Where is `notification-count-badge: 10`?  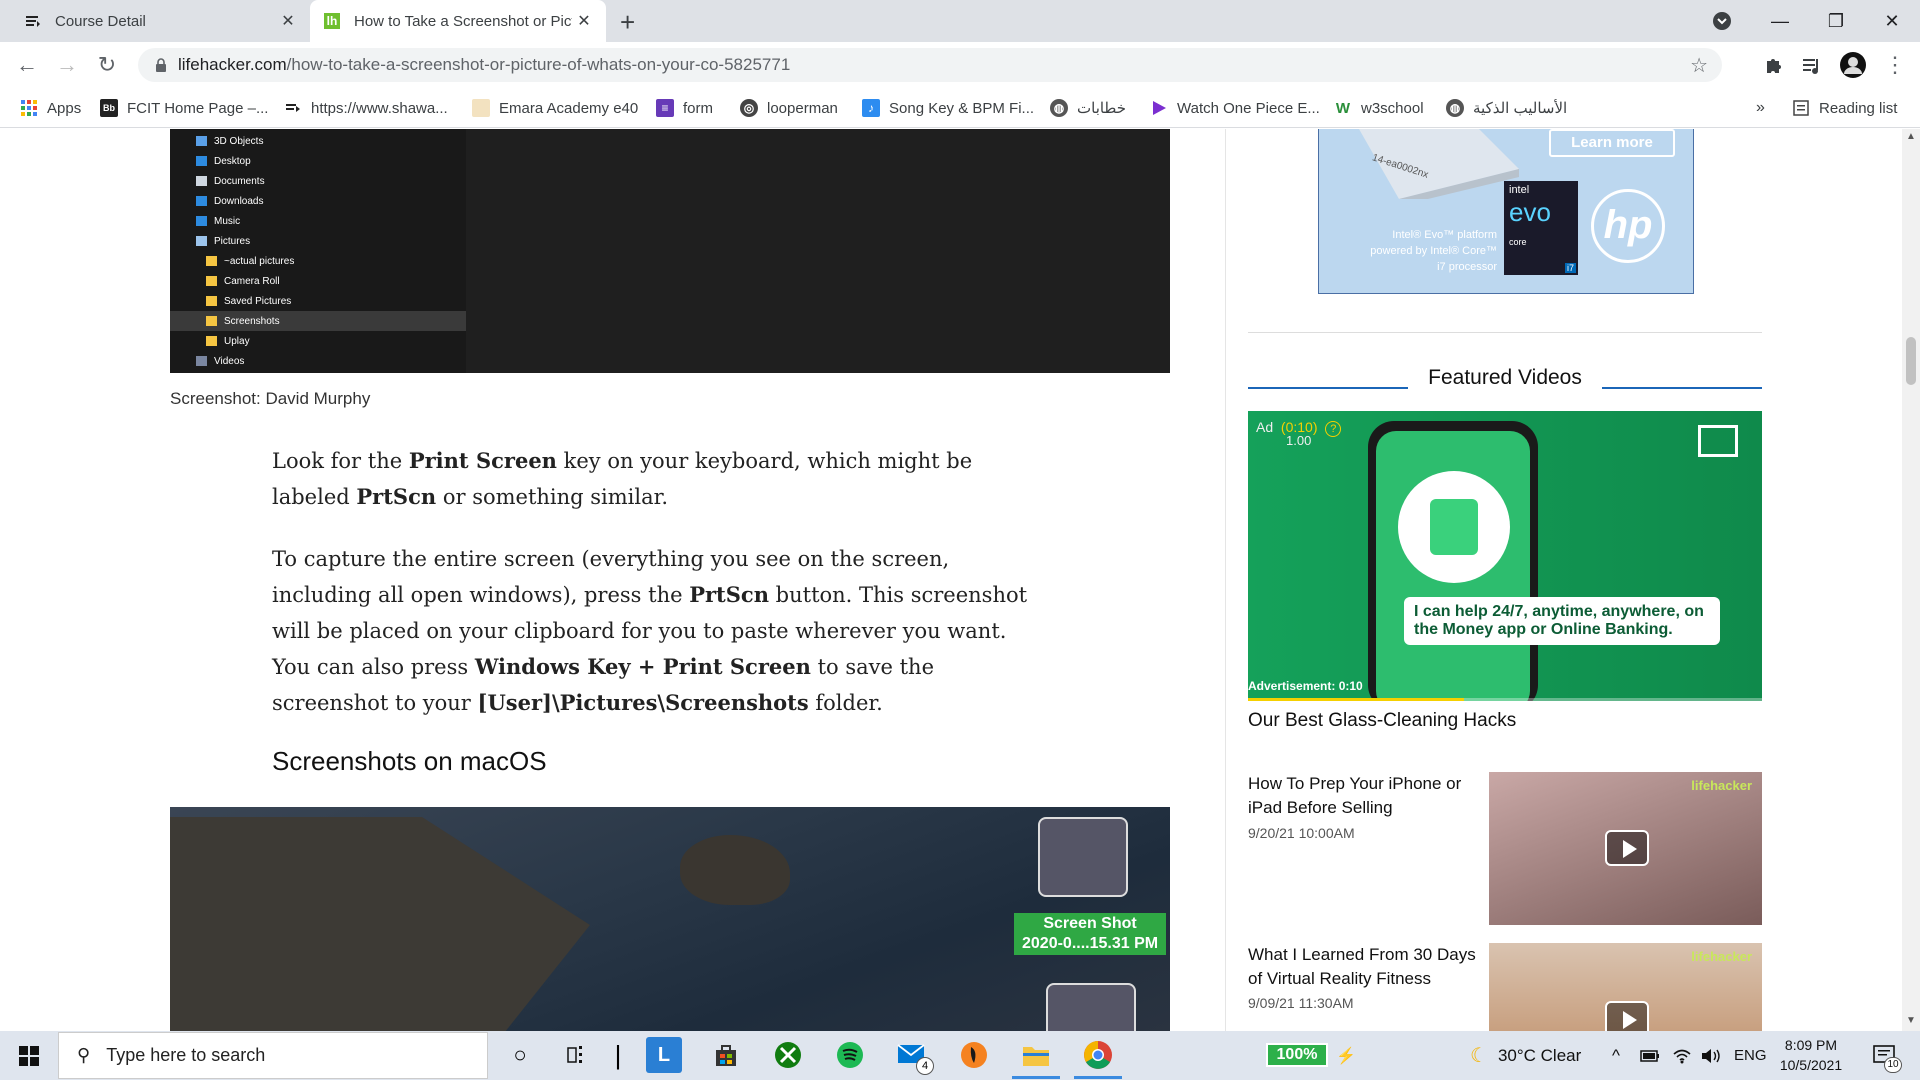 notification-count-badge: 10 is located at coordinates (1893, 1065).